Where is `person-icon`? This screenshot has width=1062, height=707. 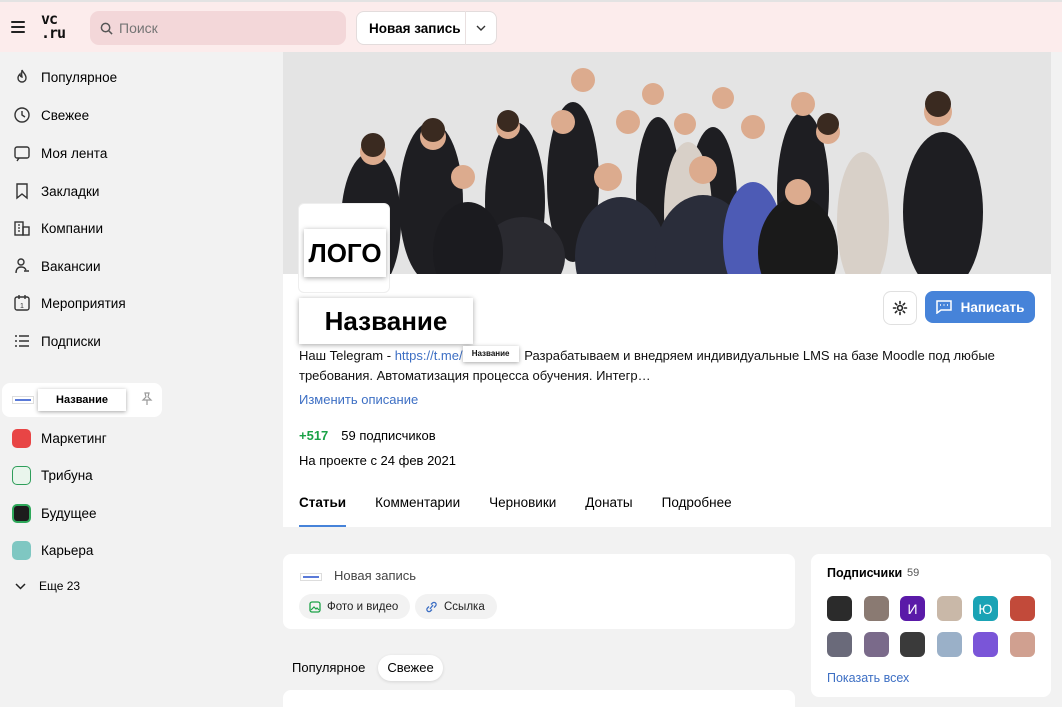 person-icon is located at coordinates (22, 266).